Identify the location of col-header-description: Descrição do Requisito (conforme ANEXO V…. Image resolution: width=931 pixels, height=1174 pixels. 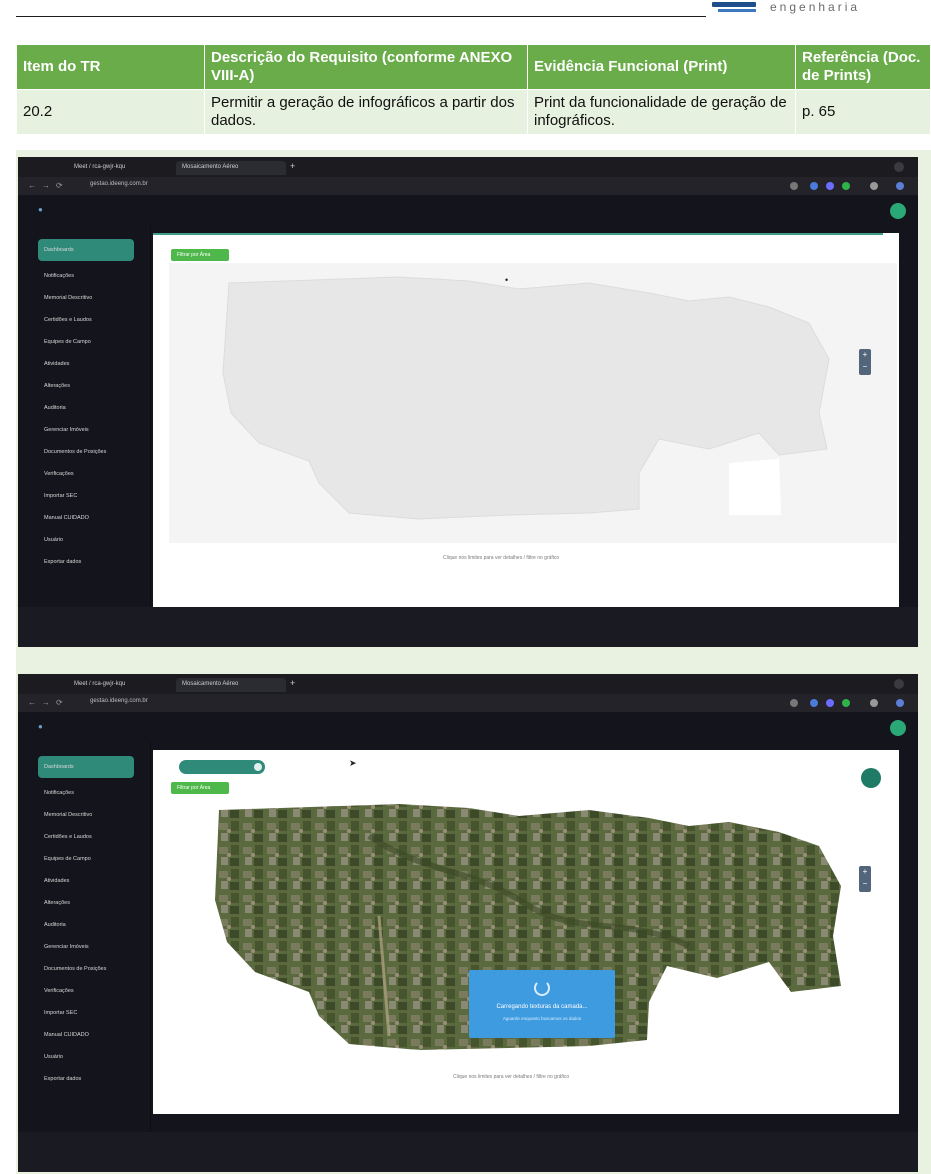
(366, 67).